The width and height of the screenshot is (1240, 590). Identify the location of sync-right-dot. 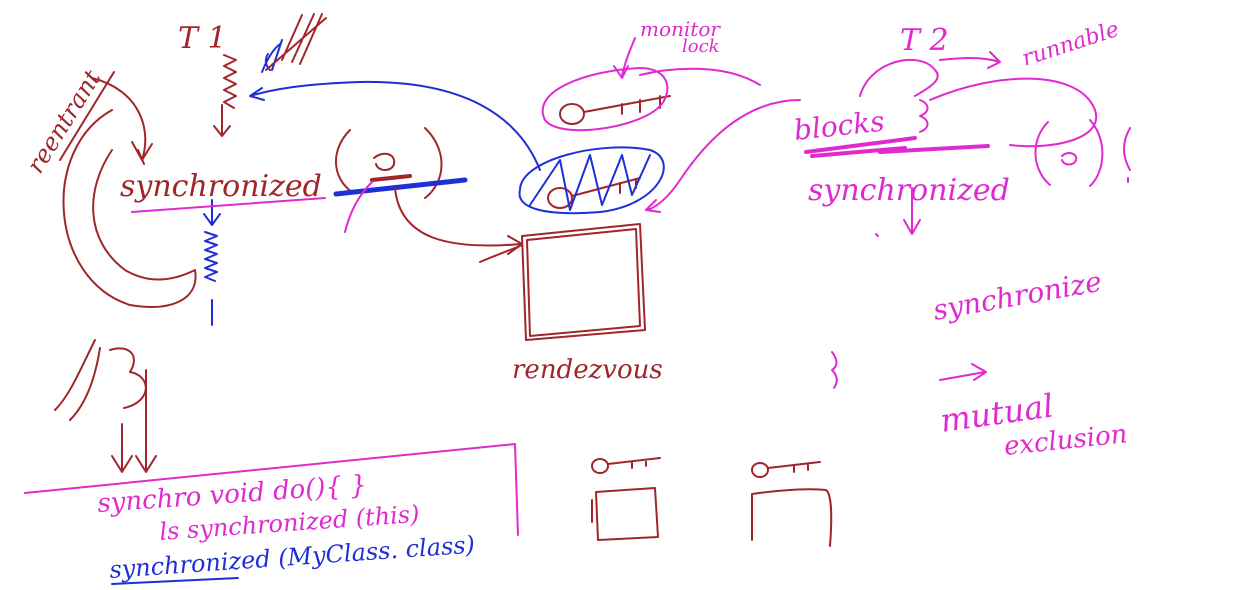
(877, 235).